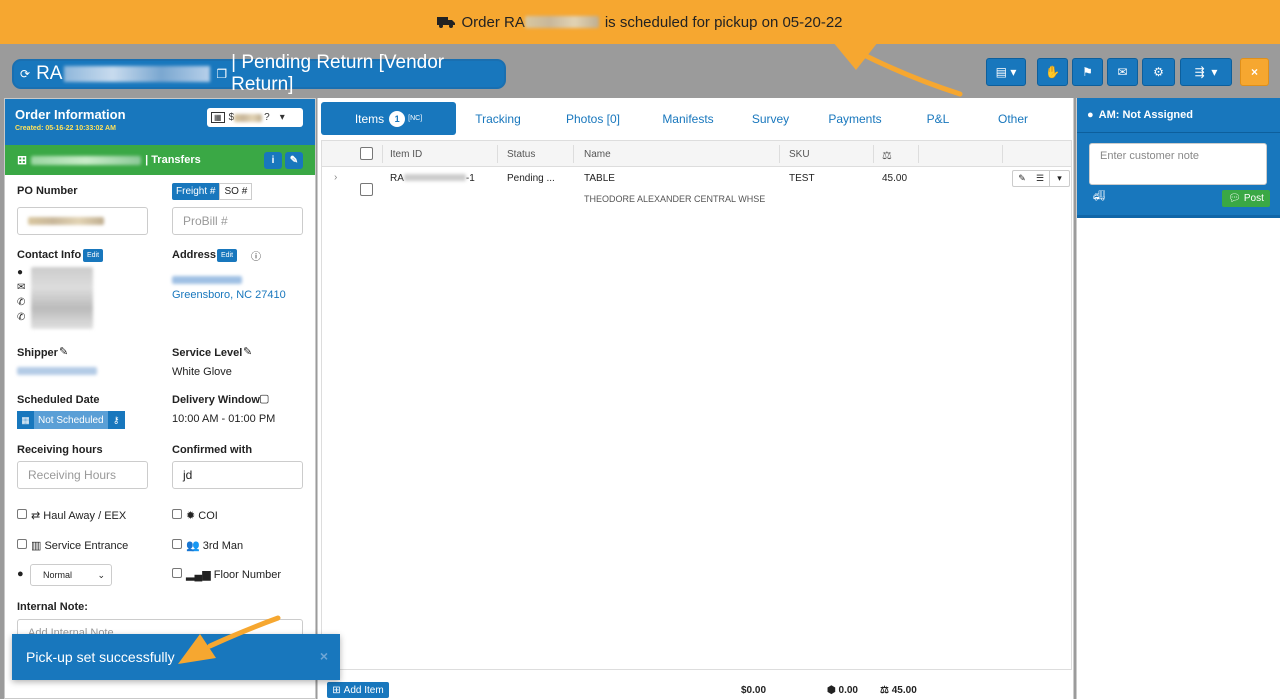 The image size is (1280, 699). Describe the element at coordinates (388, 118) in the screenshot. I see `tab-items: Items 1 [NC]` at that location.